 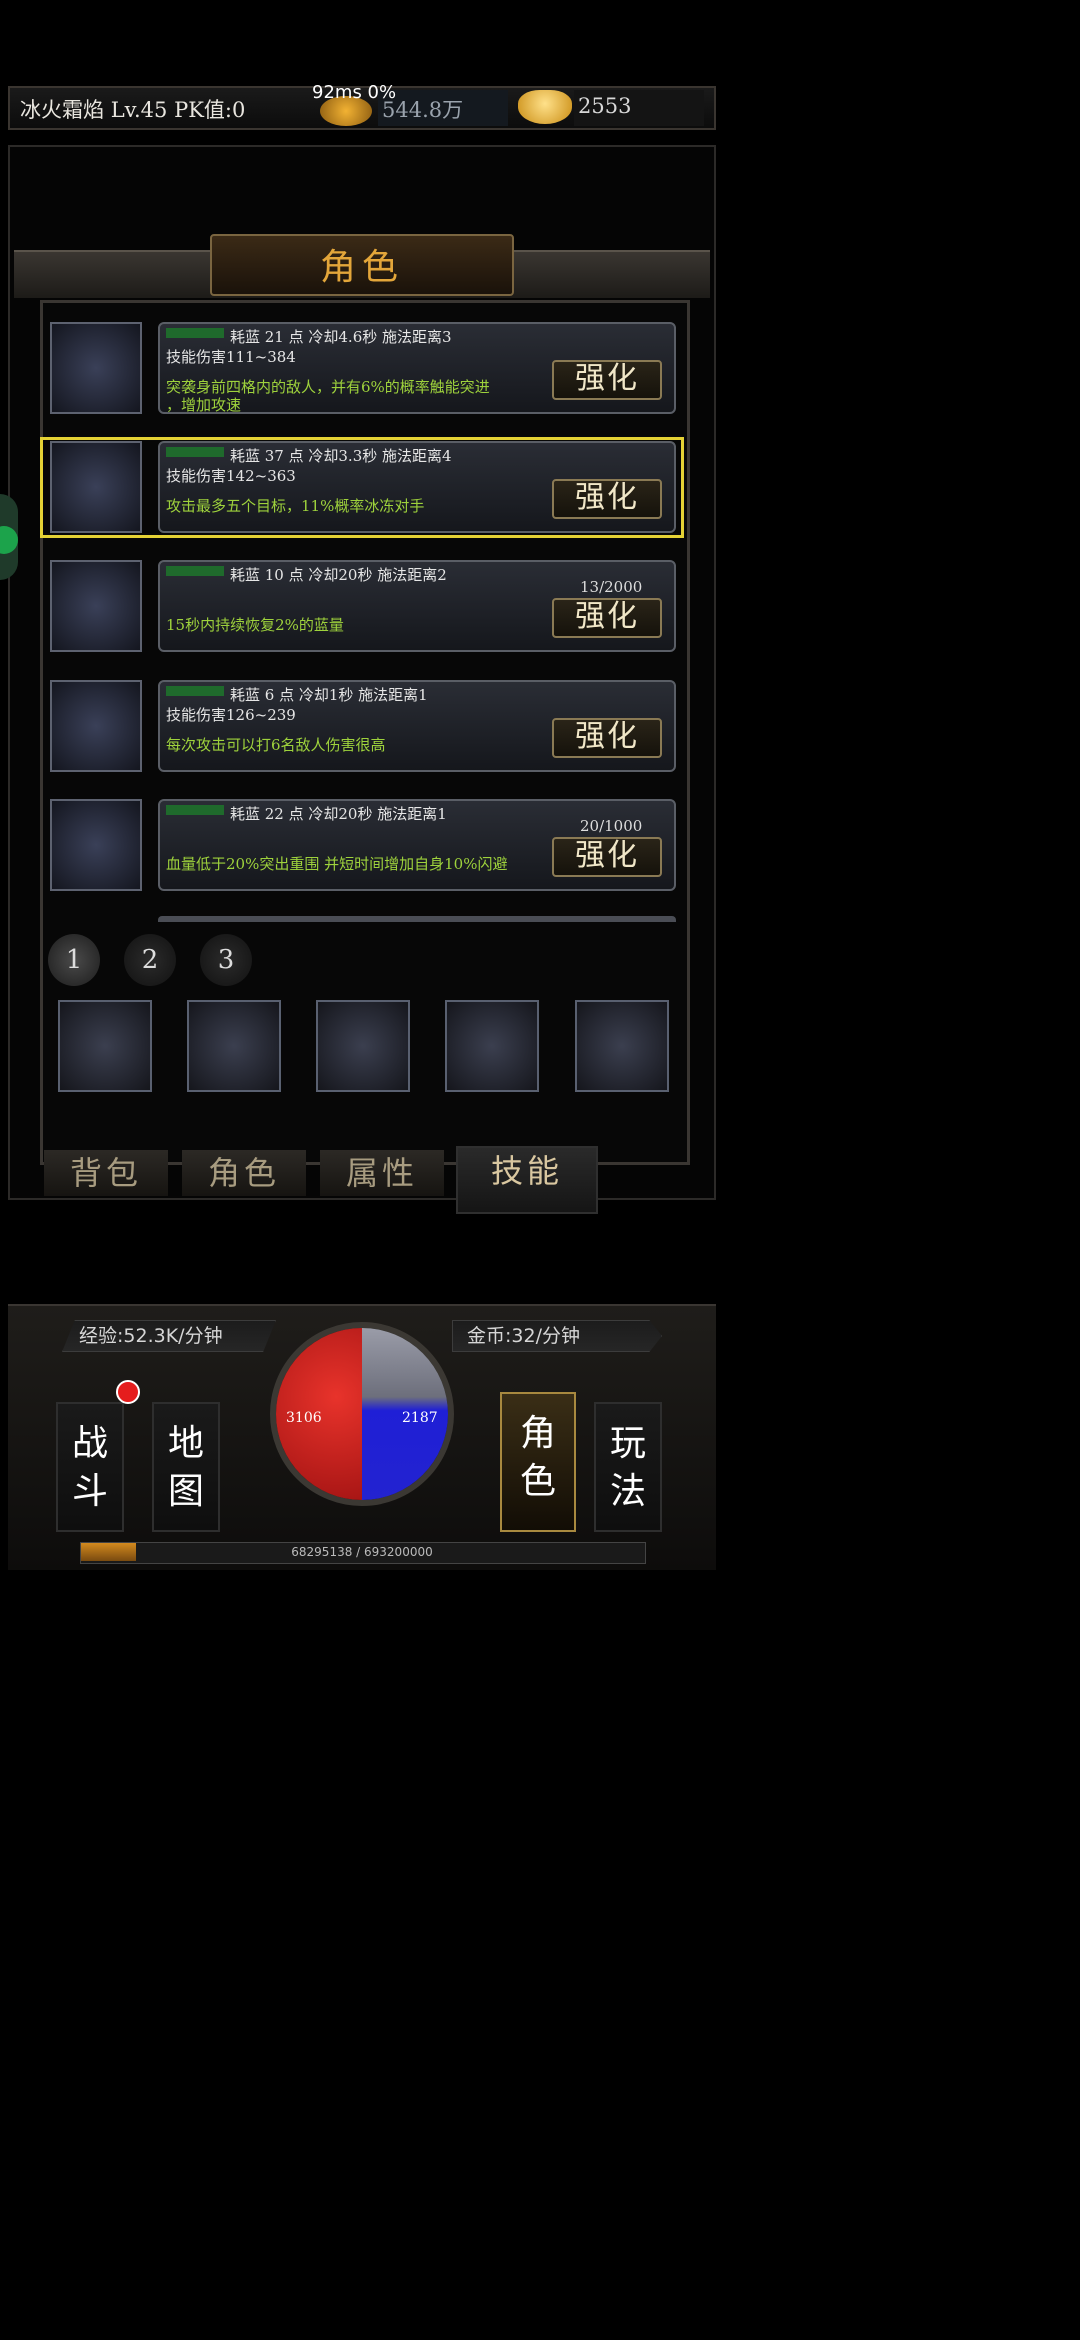 What do you see at coordinates (185, 1491) in the screenshot?
I see `nav-map-bottom: 图` at bounding box center [185, 1491].